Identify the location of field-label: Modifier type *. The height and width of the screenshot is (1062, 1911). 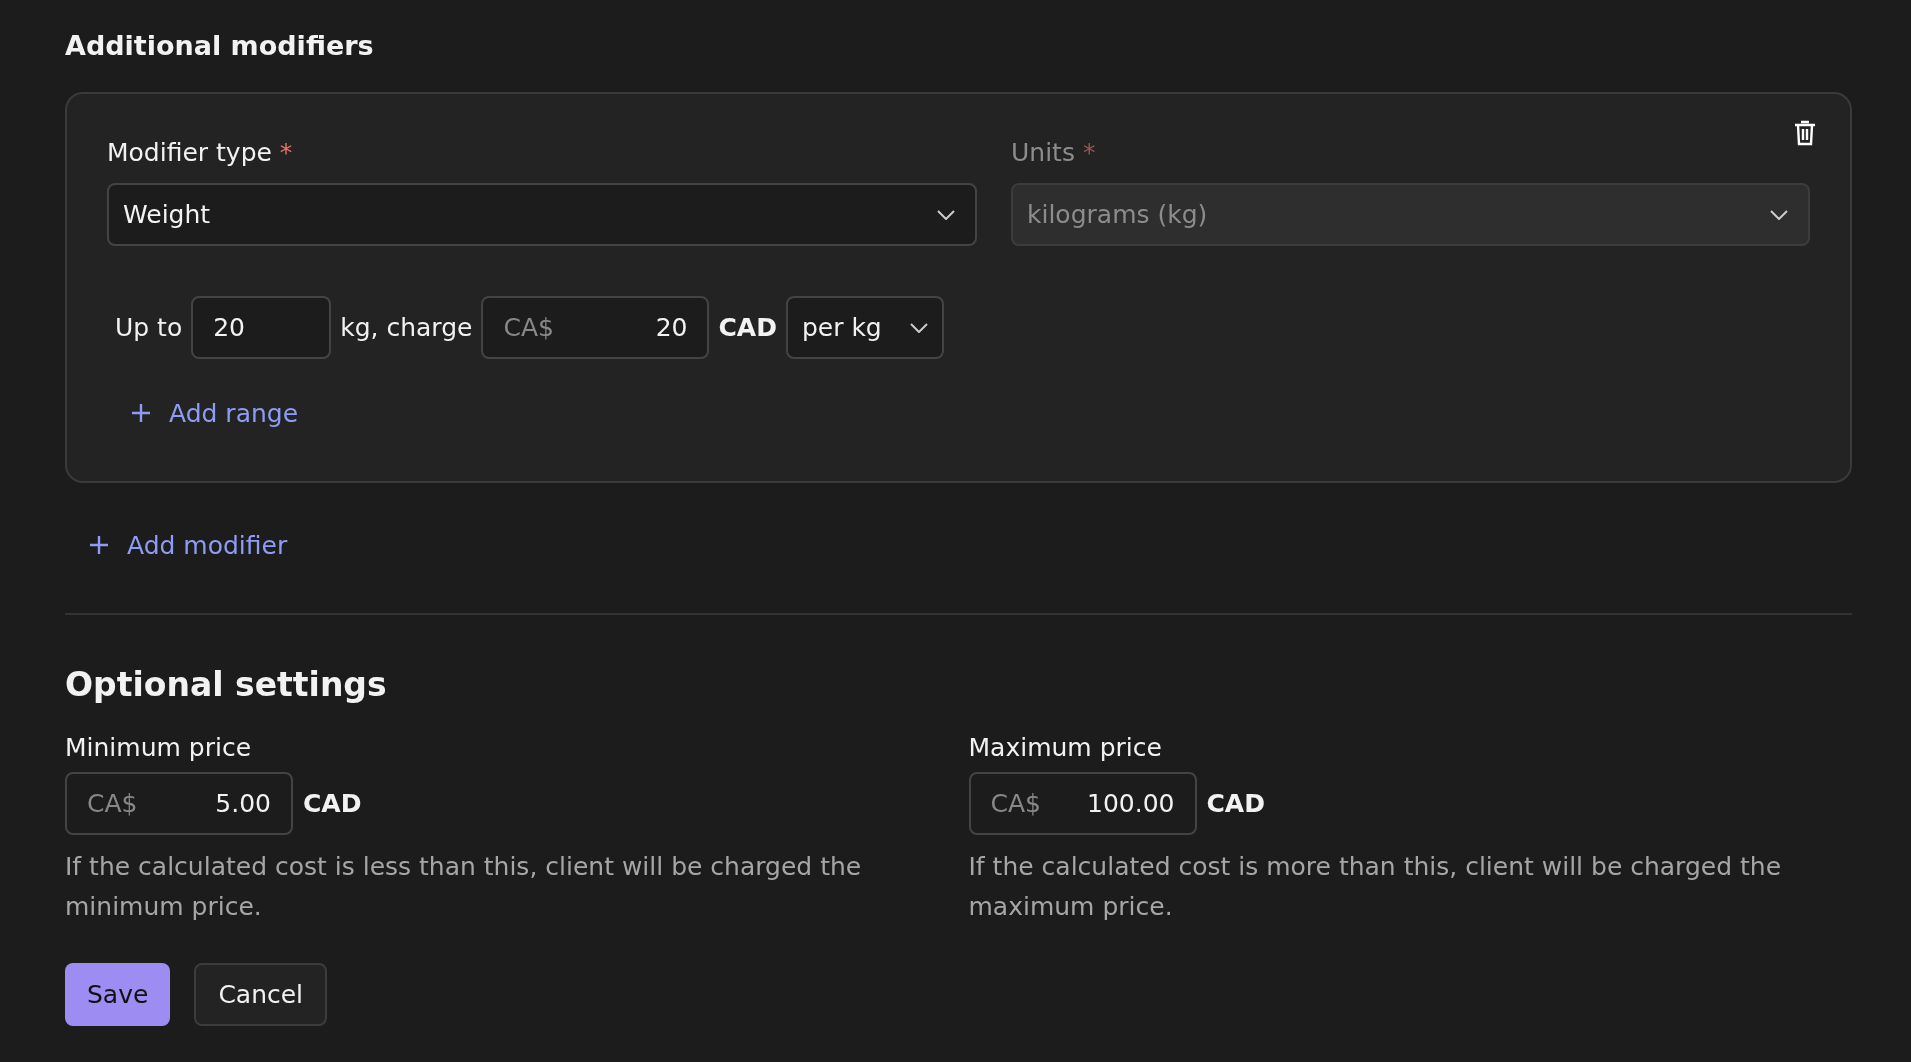
(200, 152).